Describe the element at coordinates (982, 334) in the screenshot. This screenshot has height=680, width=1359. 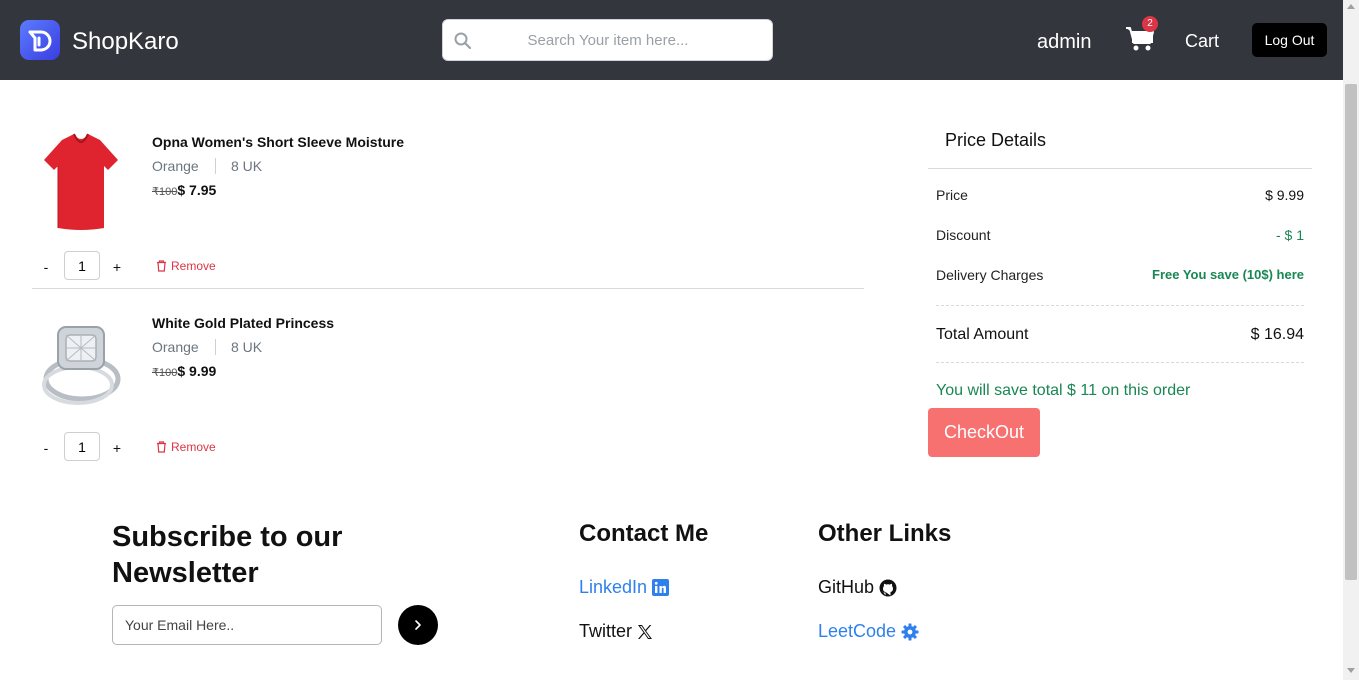
I see `total-amount-label: Total Amount` at that location.